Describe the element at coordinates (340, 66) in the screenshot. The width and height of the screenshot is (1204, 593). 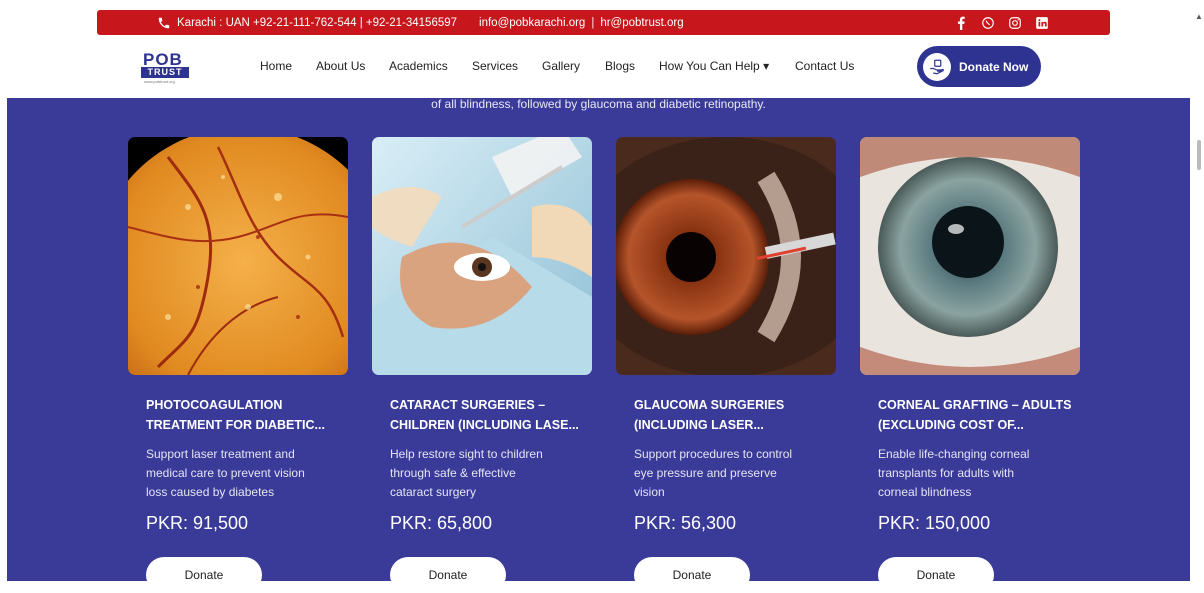
I see `nav-about-us: About Us` at that location.